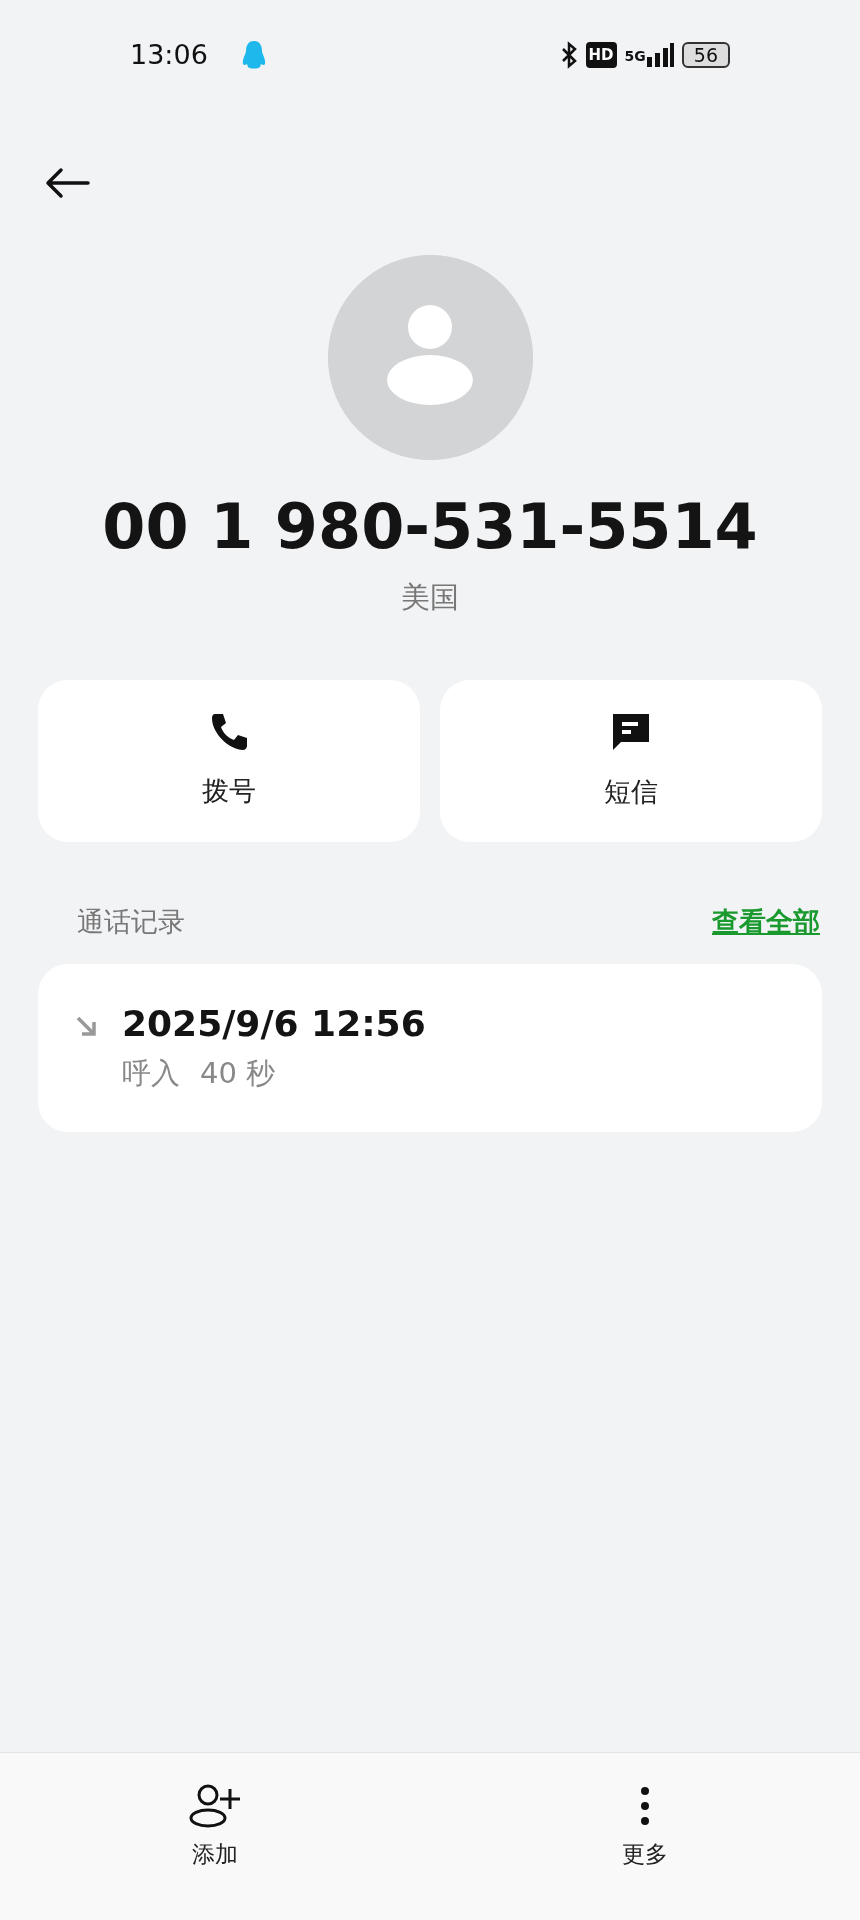 This screenshot has height=1920, width=860. I want to click on call-type: 呼入, so click(151, 1073).